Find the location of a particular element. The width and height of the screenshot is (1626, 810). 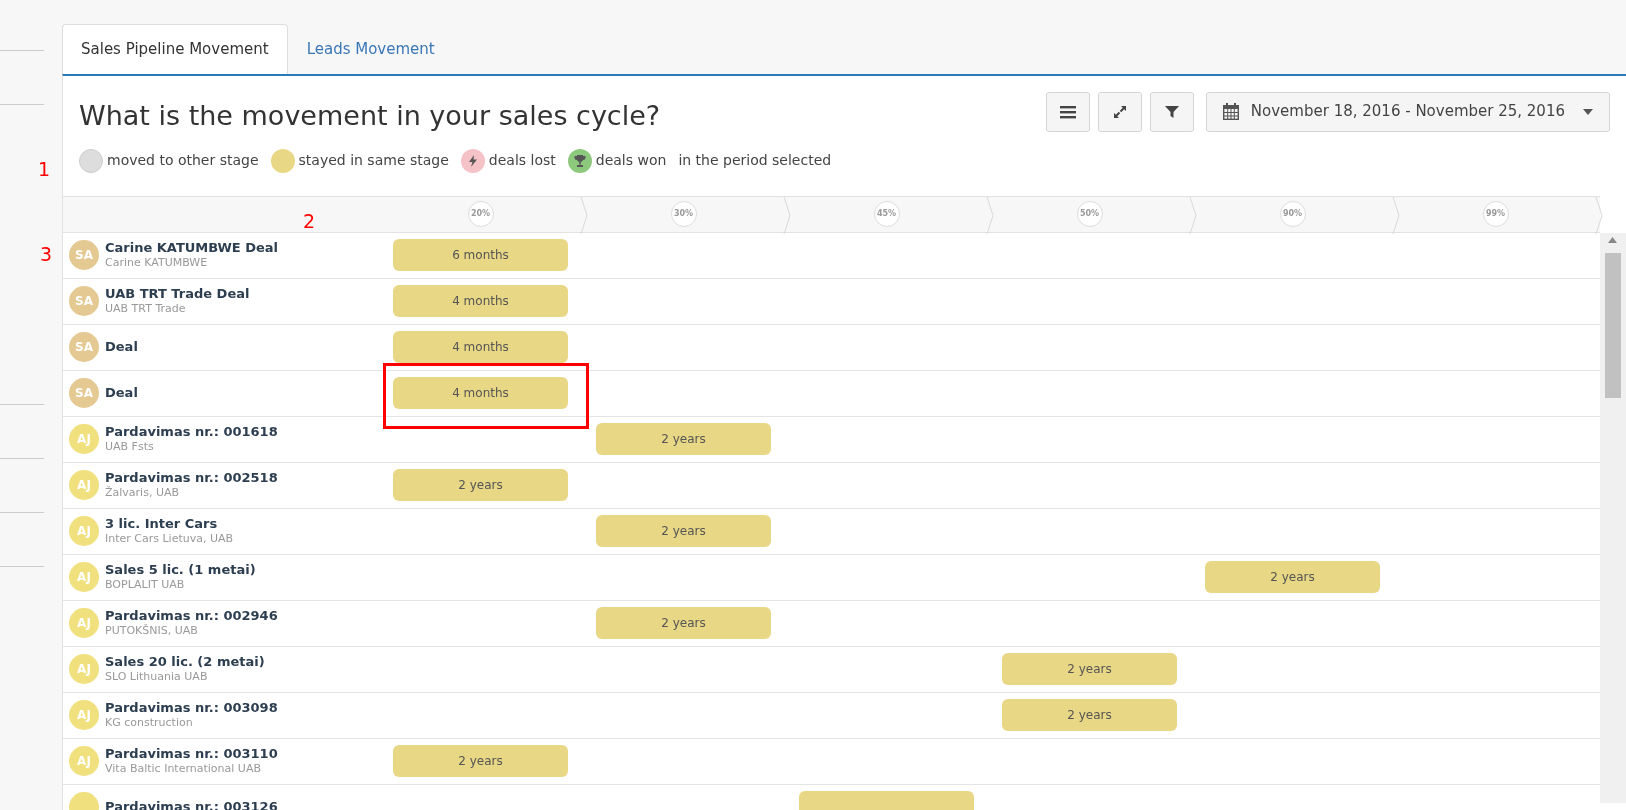

legend-label: moved to other stage is located at coordinates (183, 161).